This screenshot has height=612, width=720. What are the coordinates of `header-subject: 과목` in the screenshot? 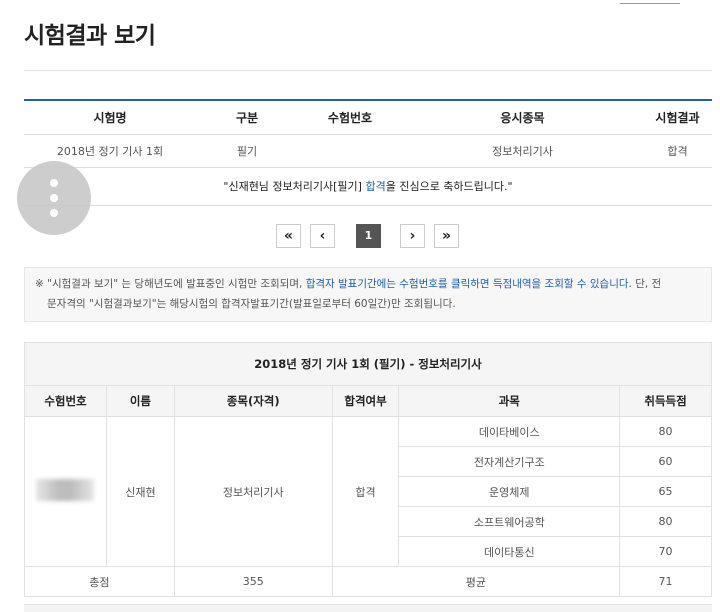 It's located at (509, 401).